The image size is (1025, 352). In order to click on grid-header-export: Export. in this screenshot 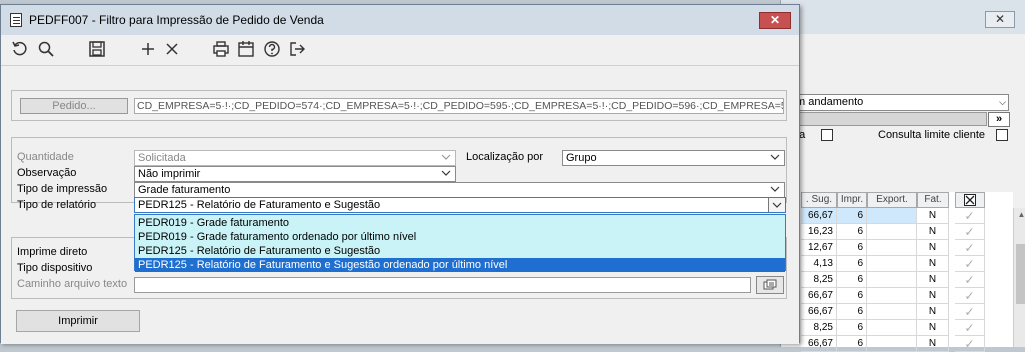, I will do `click(892, 200)`.